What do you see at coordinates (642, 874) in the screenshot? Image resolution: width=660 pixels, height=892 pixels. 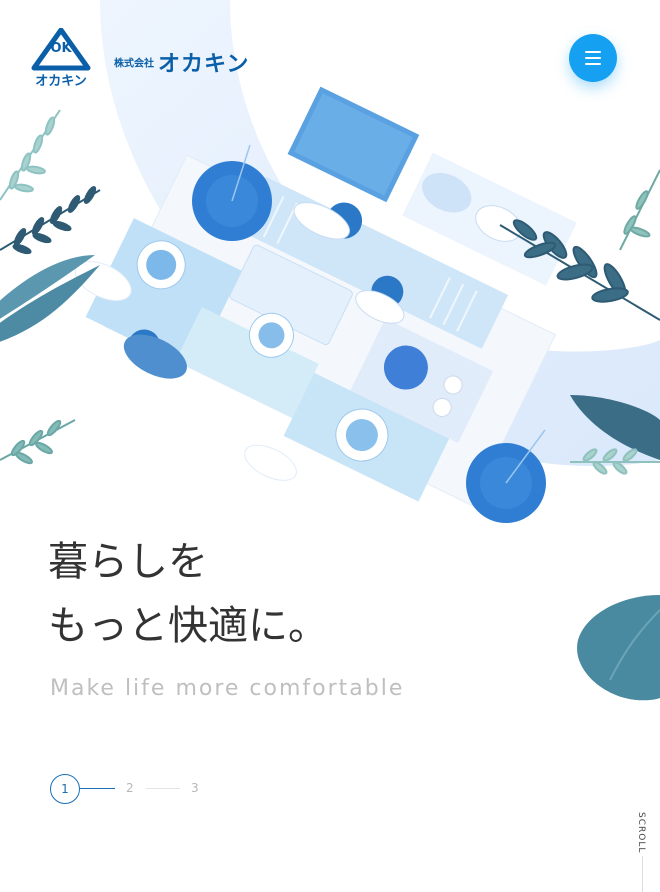 I see `scroll-line` at bounding box center [642, 874].